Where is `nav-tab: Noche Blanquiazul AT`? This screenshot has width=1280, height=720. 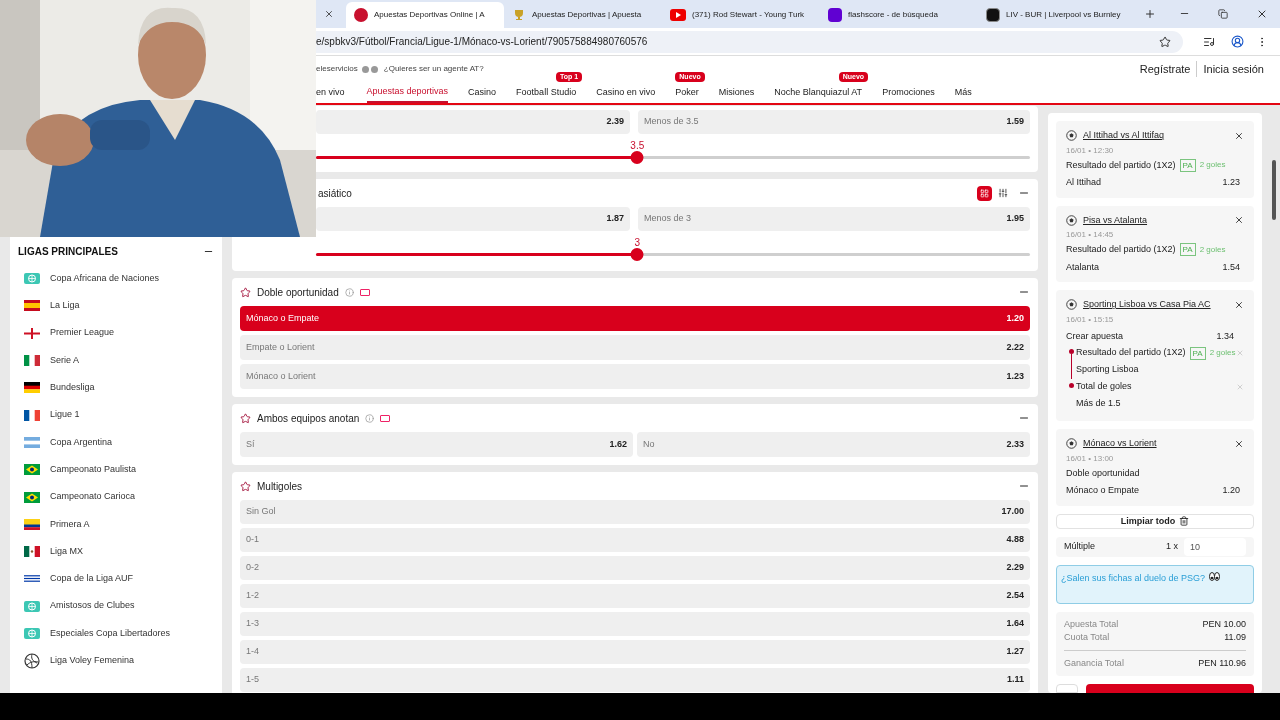 nav-tab: Noche Blanquiazul AT is located at coordinates (818, 92).